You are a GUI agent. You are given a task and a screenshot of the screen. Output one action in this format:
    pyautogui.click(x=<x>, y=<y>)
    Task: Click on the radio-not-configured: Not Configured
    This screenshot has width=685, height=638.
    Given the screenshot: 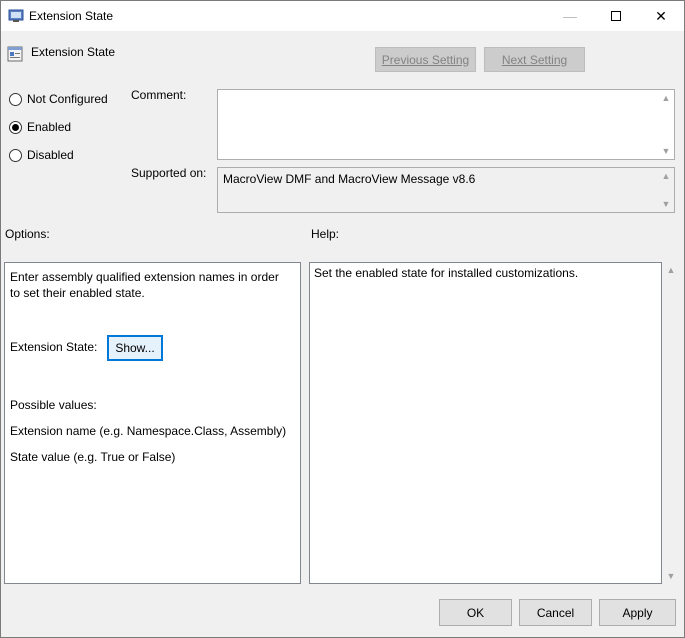 What is the action you would take?
    pyautogui.click(x=58, y=99)
    